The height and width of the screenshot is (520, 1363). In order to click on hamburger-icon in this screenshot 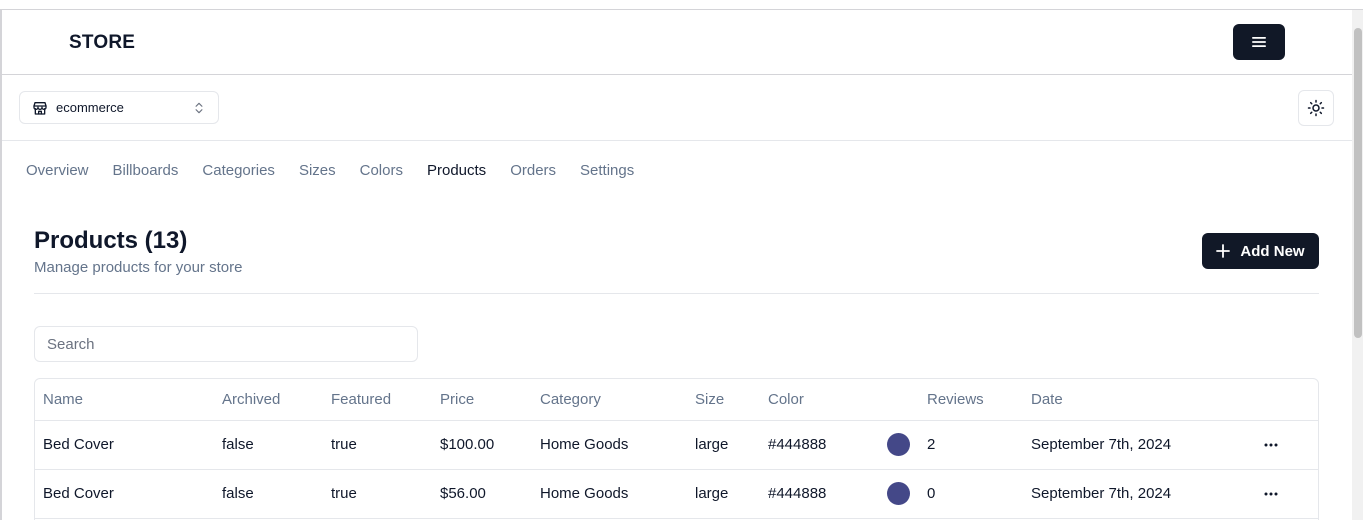, I will do `click(1259, 42)`.